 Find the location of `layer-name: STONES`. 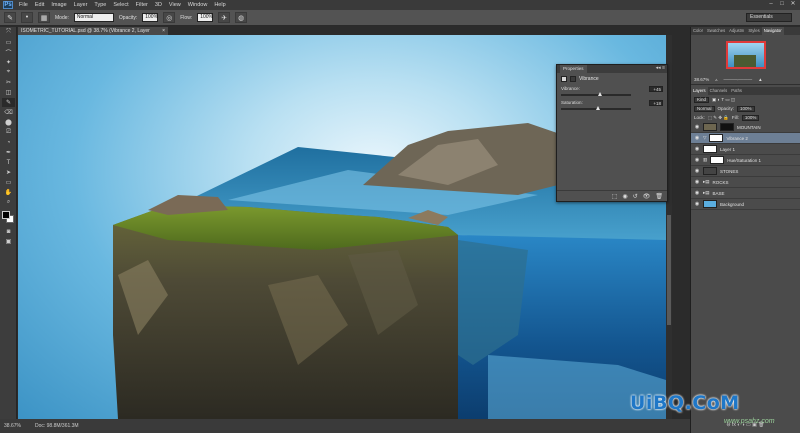

layer-name: STONES is located at coordinates (729, 171).